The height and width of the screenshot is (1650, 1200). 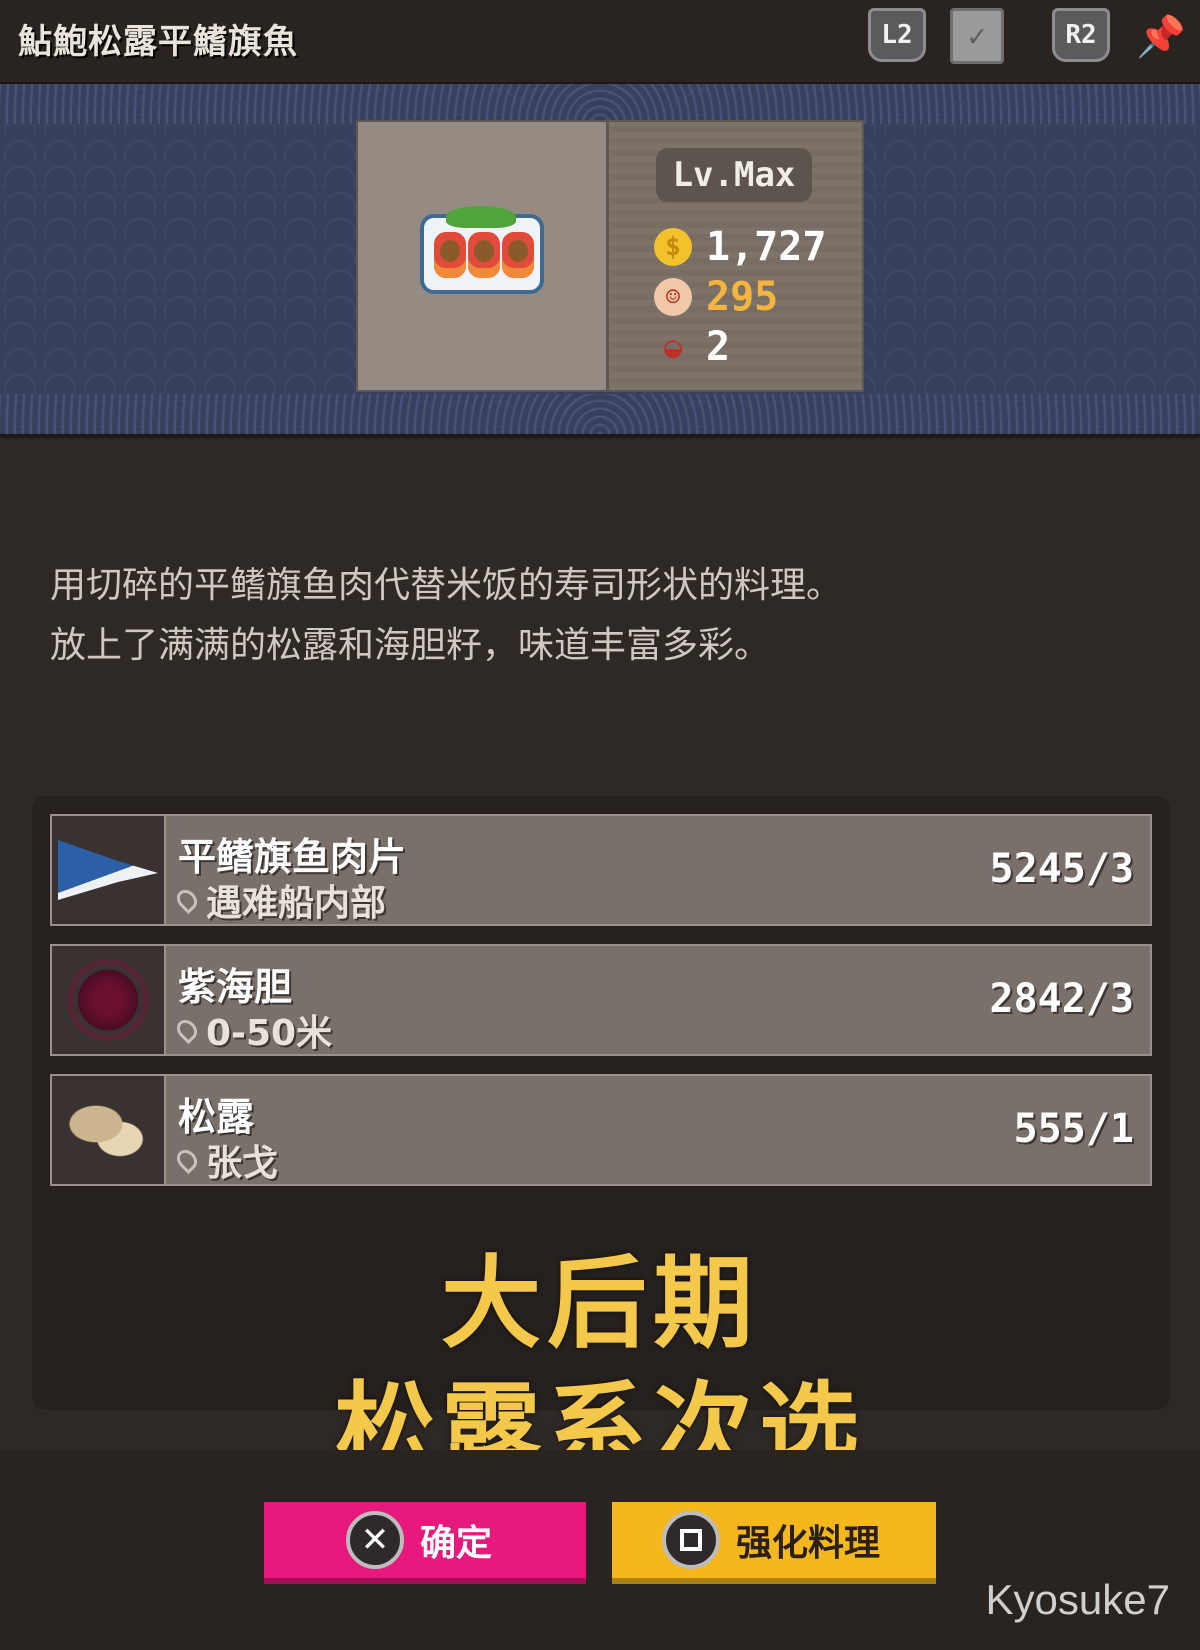 I want to click on taste-stat: ☺ 295, so click(x=716, y=297).